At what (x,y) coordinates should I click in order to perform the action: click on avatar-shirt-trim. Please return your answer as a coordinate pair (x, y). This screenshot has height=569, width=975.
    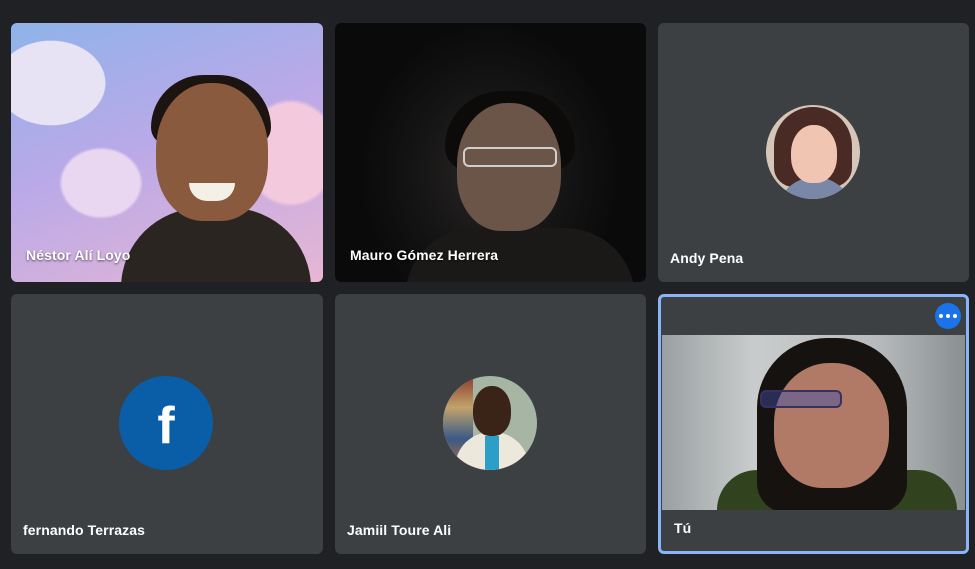
    Looking at the image, I should click on (492, 453).